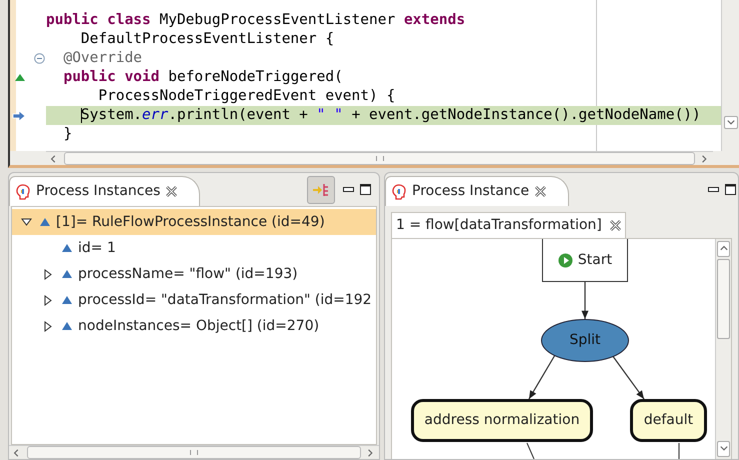 This screenshot has height=460, width=739. Describe the element at coordinates (246, 96) in the screenshot. I see `code-line: ProcessNodeTriggeredEvent event) {` at that location.